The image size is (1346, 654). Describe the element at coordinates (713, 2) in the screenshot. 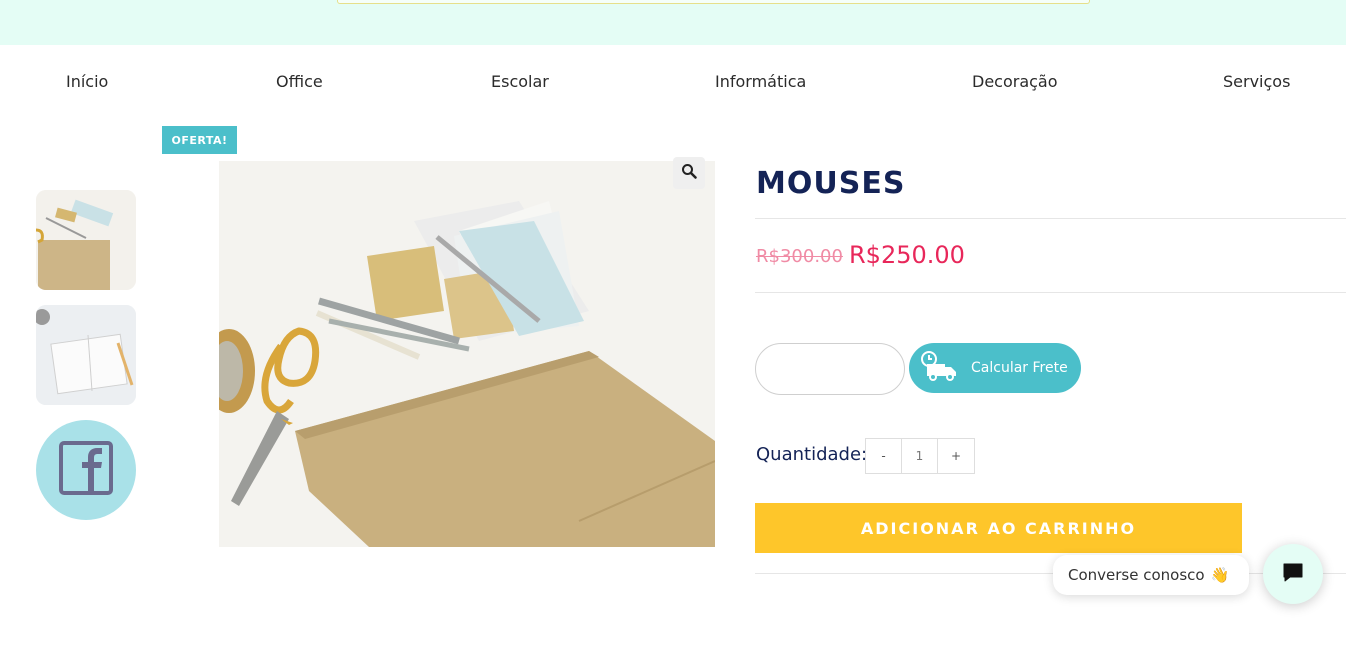

I see `search-box` at that location.